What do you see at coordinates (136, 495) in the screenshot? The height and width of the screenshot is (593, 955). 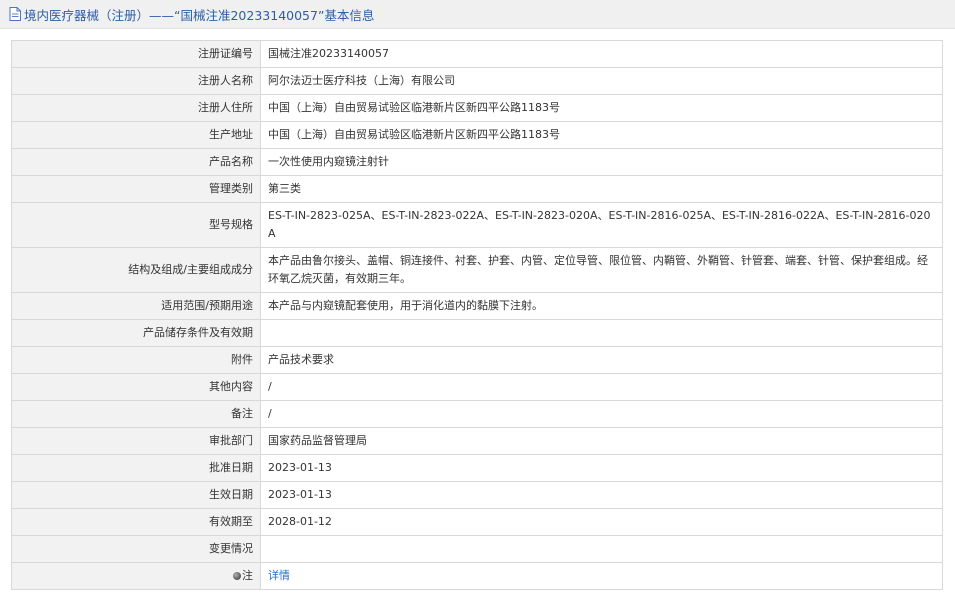 I see `row-label: 生效日期` at bounding box center [136, 495].